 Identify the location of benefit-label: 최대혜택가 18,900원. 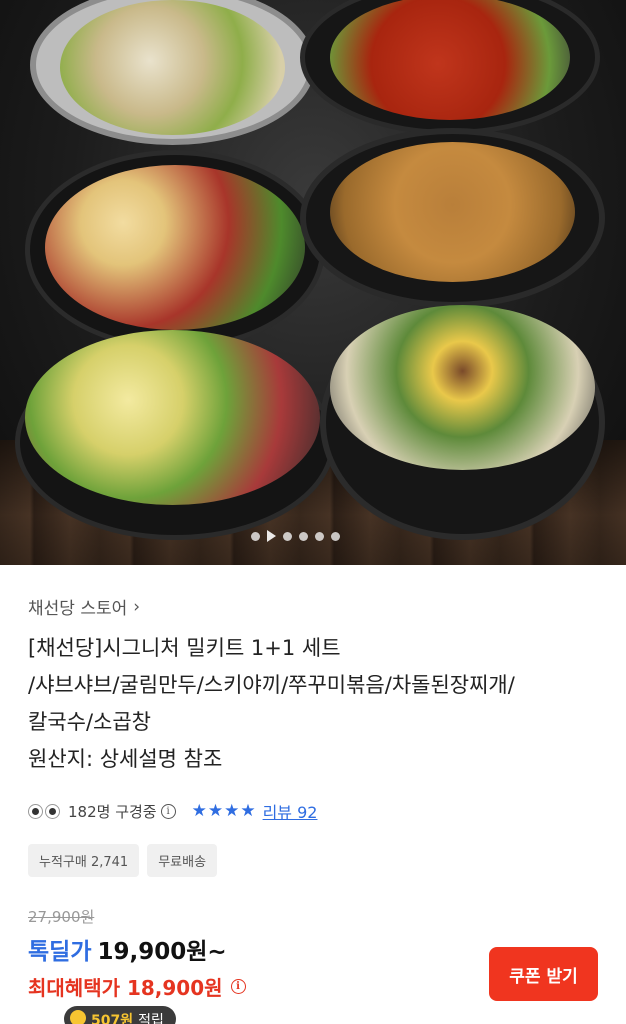
(125, 988).